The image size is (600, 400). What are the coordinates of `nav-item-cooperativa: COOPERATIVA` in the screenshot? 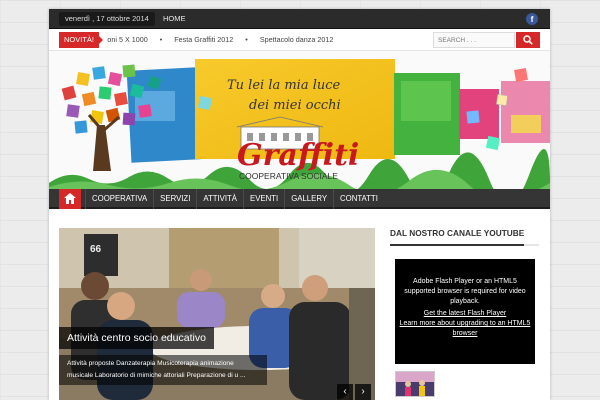 It's located at (119, 199).